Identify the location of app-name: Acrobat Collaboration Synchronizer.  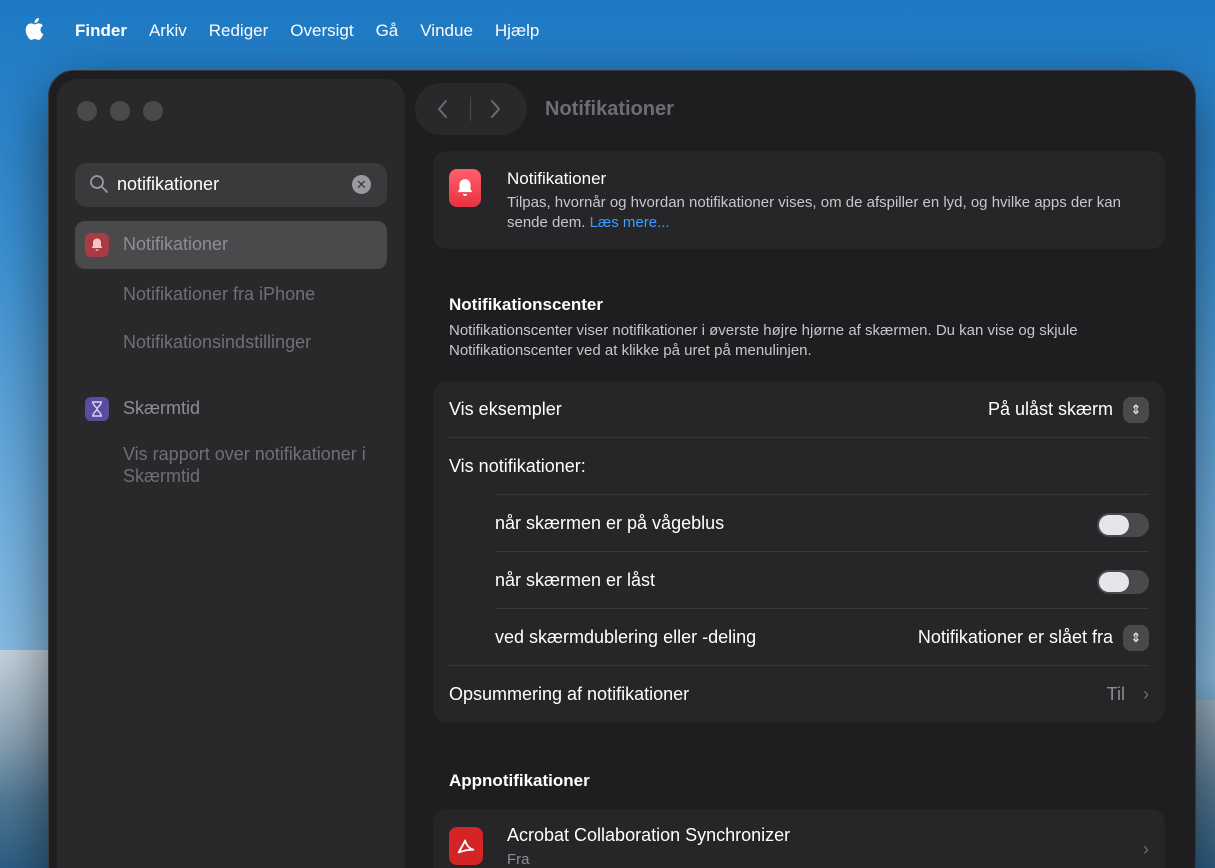
(649, 835).